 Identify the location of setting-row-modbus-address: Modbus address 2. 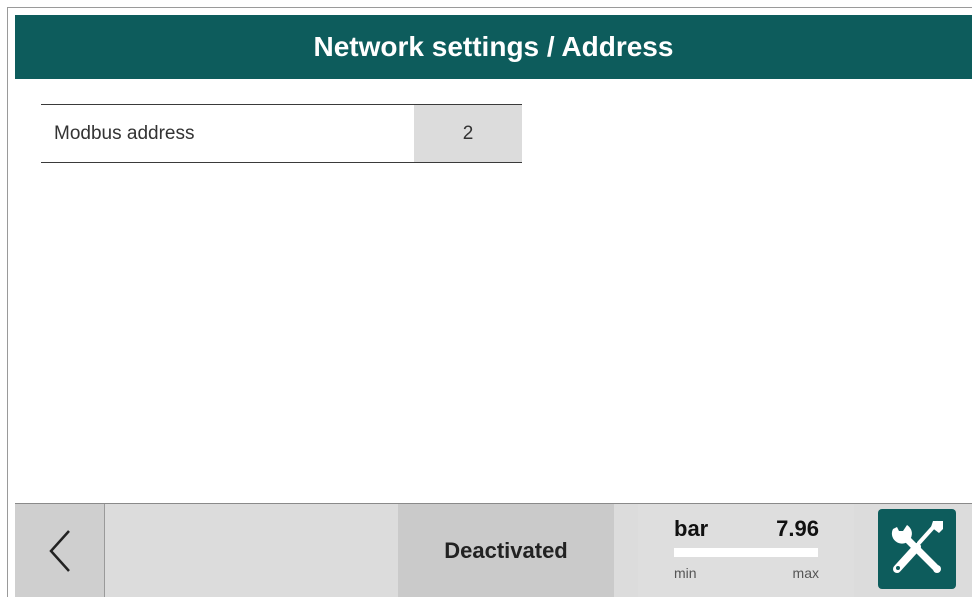
(281, 133).